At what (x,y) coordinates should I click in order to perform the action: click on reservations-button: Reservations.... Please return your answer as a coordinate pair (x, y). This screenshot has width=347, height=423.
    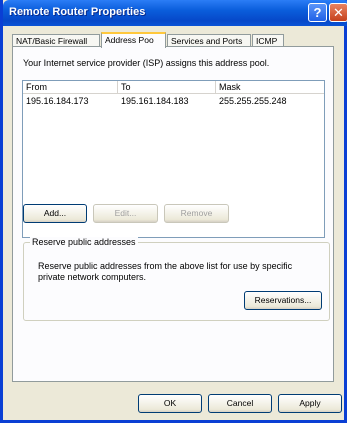
    Looking at the image, I should click on (283, 300).